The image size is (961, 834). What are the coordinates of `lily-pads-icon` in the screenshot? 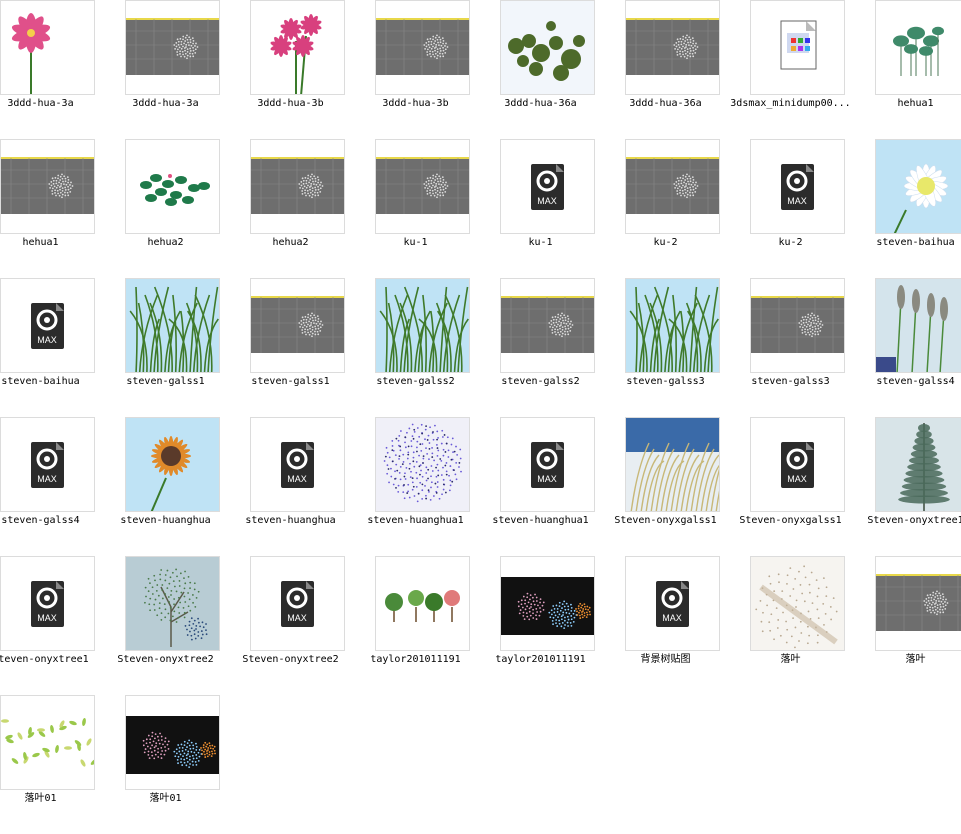 It's located at (547, 47).